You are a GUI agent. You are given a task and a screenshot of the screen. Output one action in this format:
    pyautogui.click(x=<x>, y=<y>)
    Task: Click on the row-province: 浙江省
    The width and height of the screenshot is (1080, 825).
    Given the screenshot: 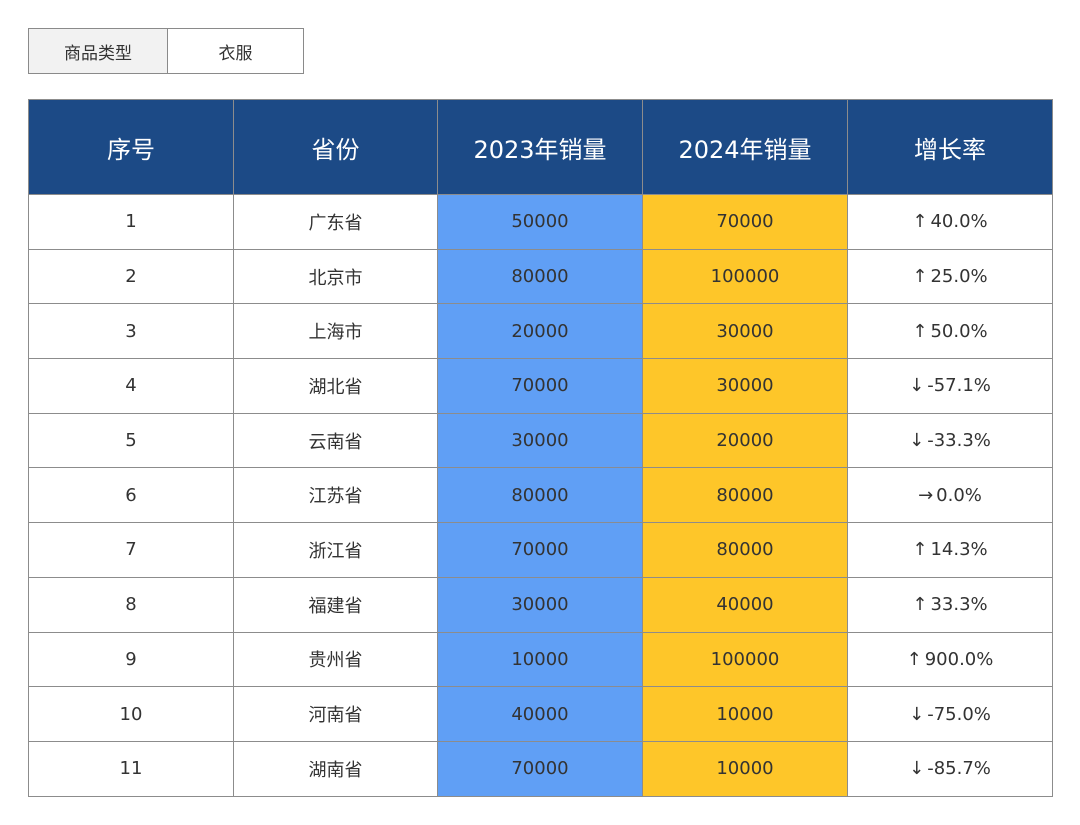 What is the action you would take?
    pyautogui.click(x=335, y=550)
    